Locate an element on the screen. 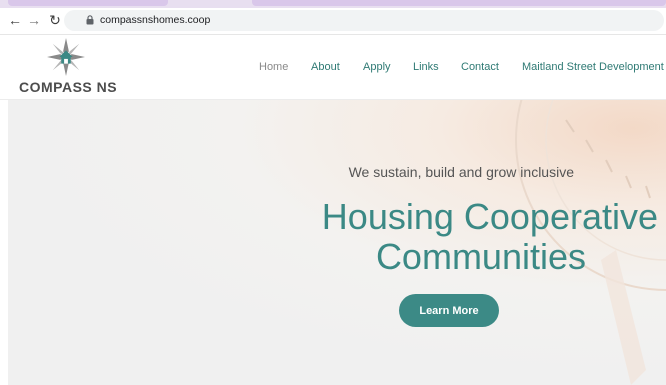  hero-subtitle: We sustain, build and grow inclusive is located at coordinates (461, 172).